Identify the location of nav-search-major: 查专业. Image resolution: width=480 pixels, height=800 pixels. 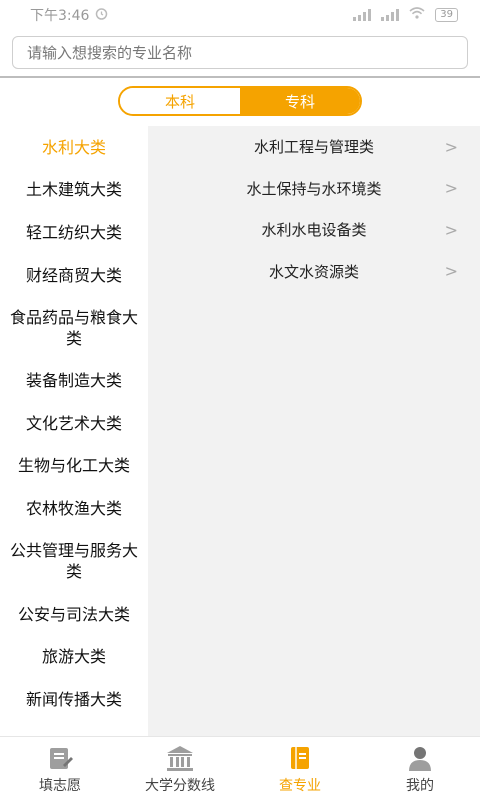
(300, 768).